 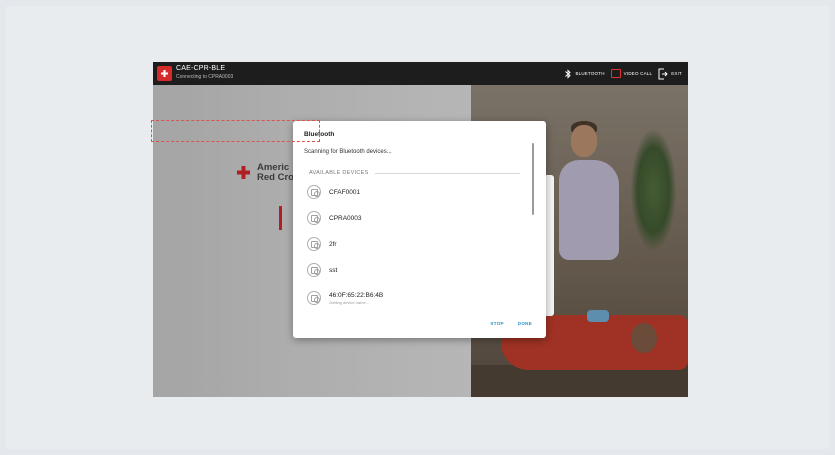 I want to click on app-title: CAE-CPR-BLE, so click(x=201, y=68).